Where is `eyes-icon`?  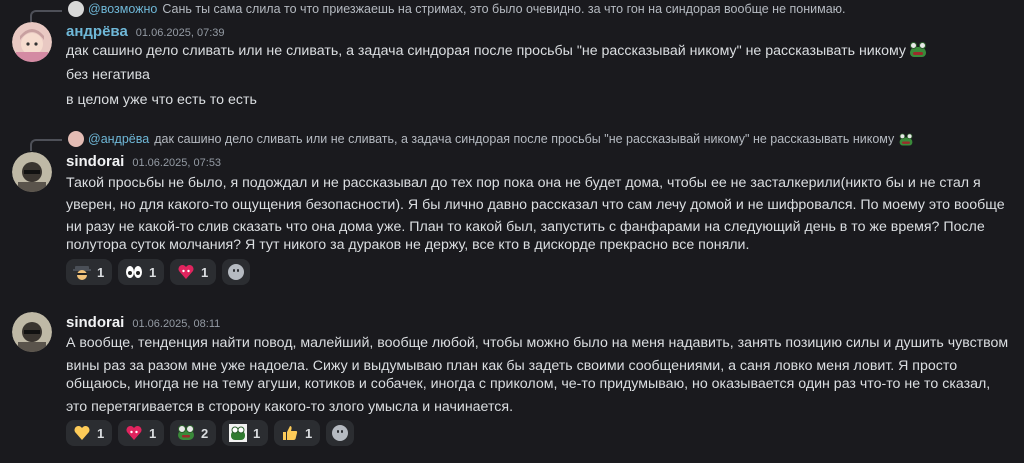
eyes-icon is located at coordinates (134, 272).